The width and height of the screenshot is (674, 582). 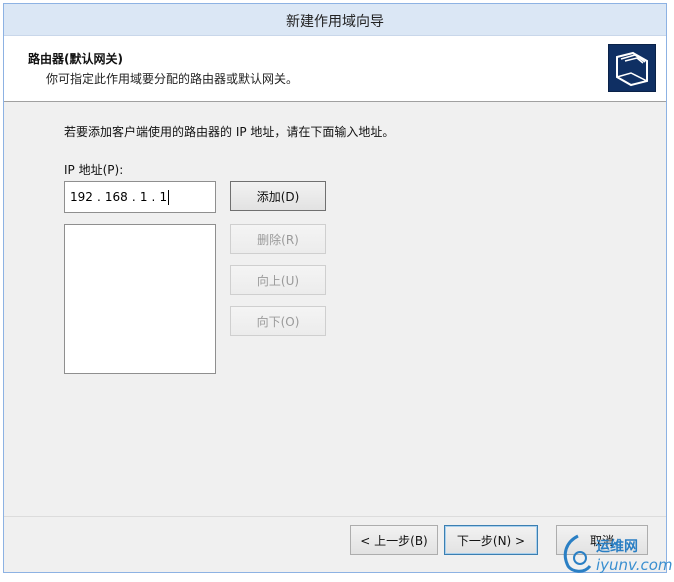 I want to click on ip-octet-4: 1, so click(x=163, y=197).